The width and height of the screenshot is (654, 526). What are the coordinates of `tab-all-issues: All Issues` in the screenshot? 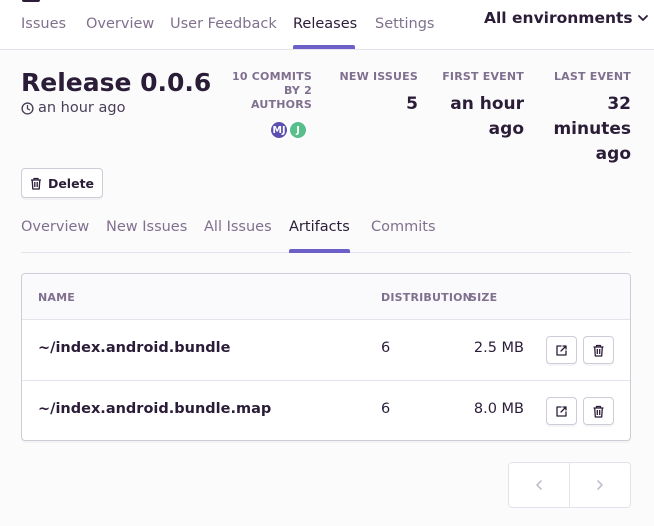 It's located at (238, 227).